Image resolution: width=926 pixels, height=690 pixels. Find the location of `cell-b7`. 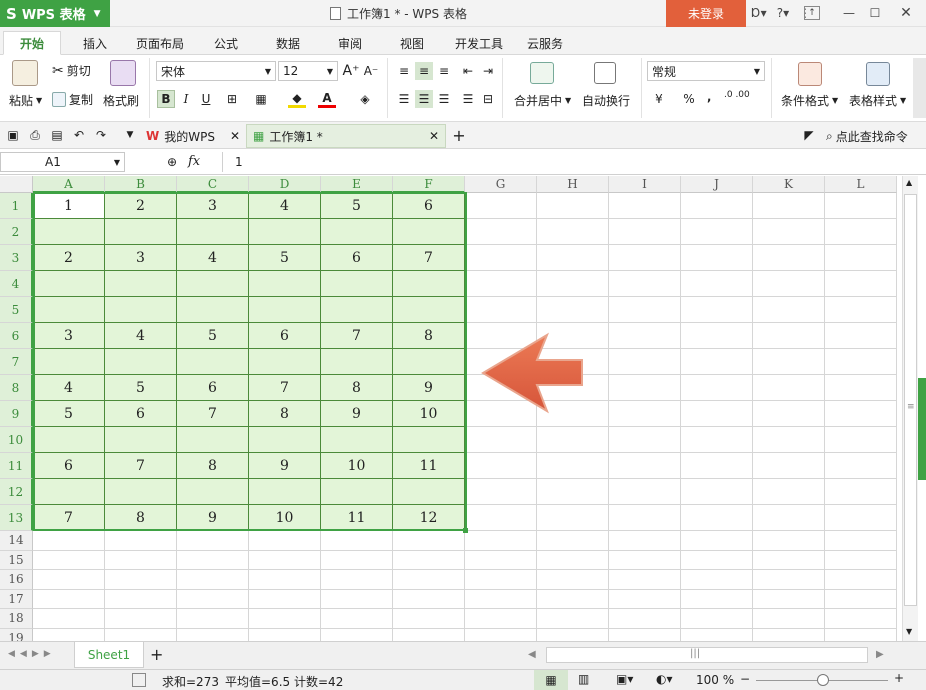

cell-b7 is located at coordinates (141, 362).